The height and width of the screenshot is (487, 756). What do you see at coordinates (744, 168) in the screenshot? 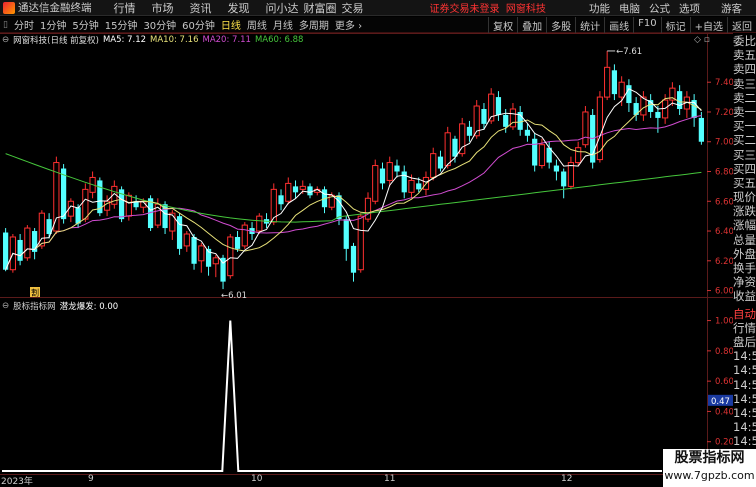
I see `side-panel-item: 买四` at bounding box center [744, 168].